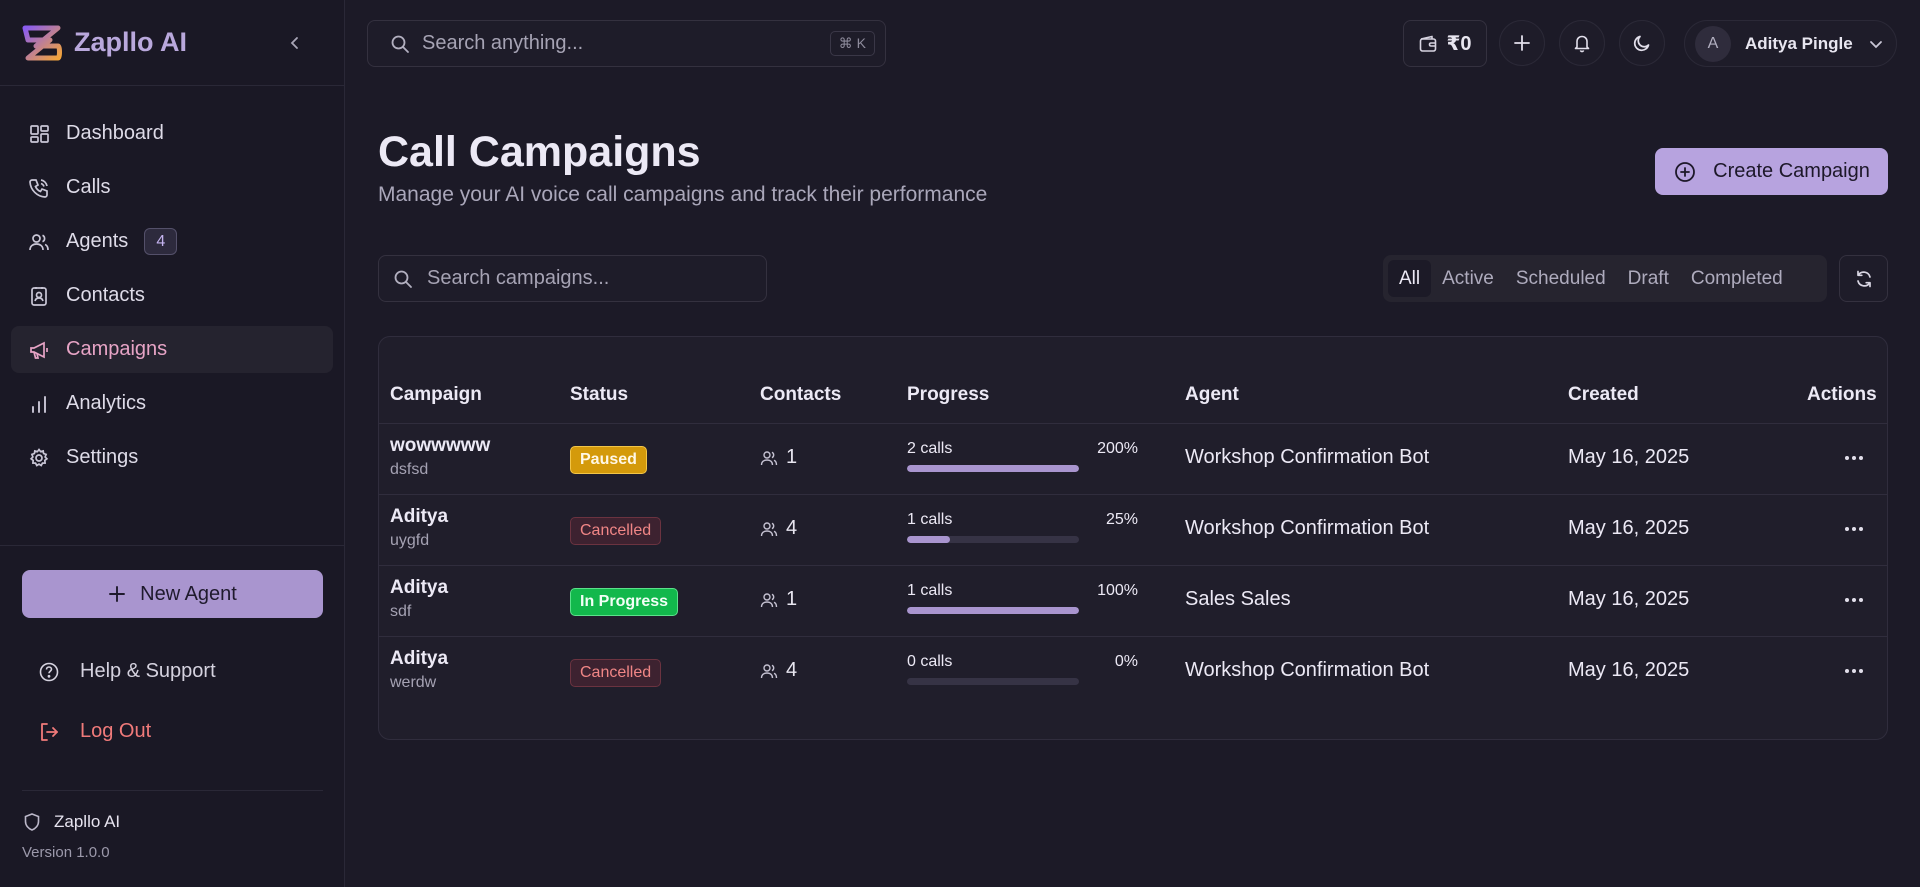 The height and width of the screenshot is (887, 1920). What do you see at coordinates (1561, 278) in the screenshot?
I see `tab-scheduled: Scheduled` at bounding box center [1561, 278].